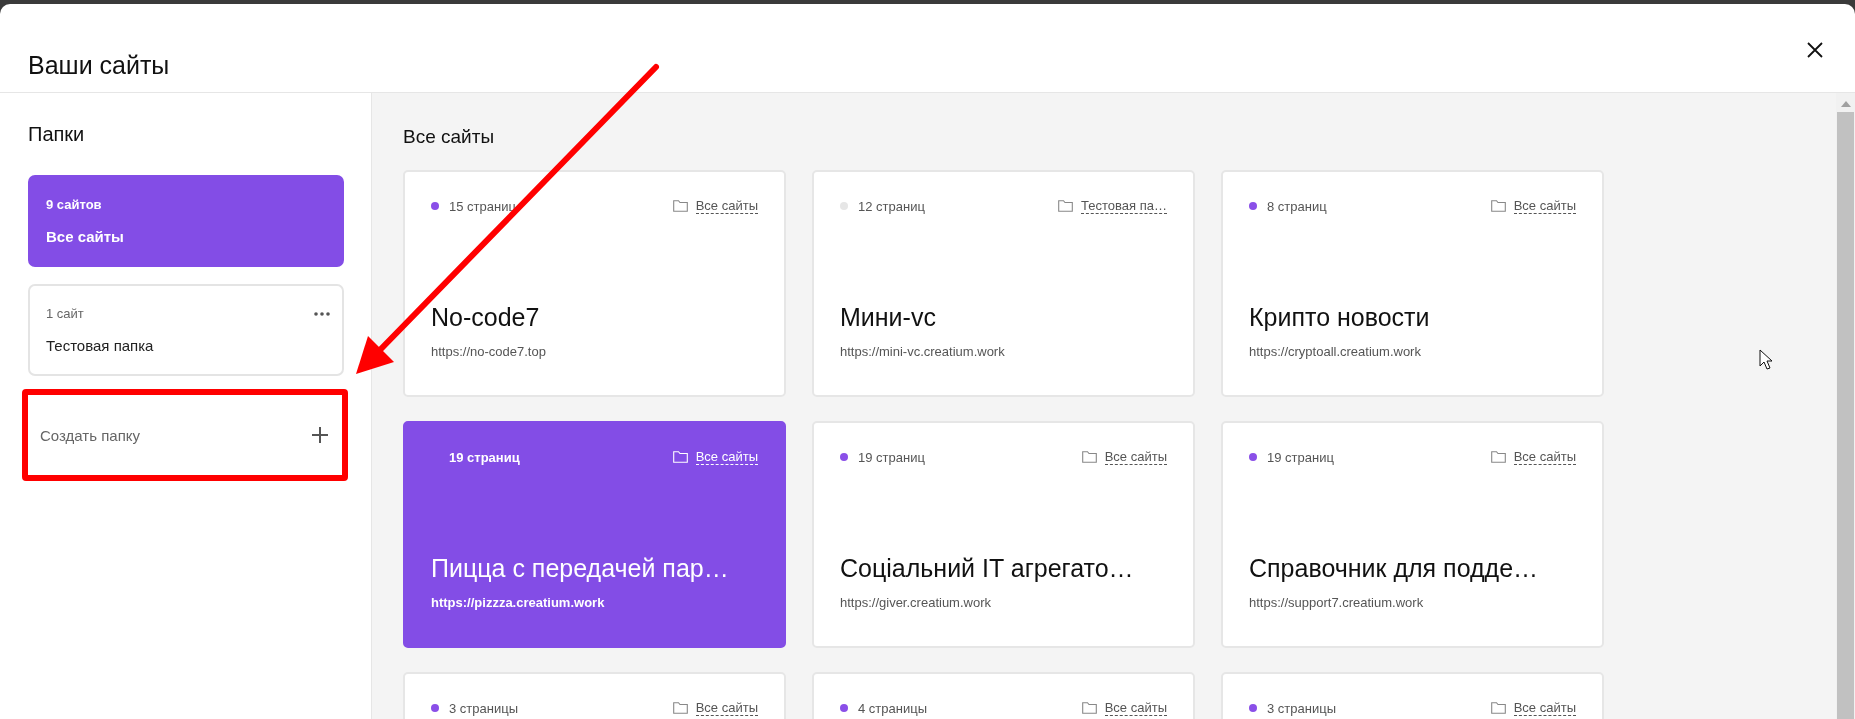 Image resolution: width=1855 pixels, height=719 pixels. I want to click on page-count: 15 страниц, so click(483, 206).